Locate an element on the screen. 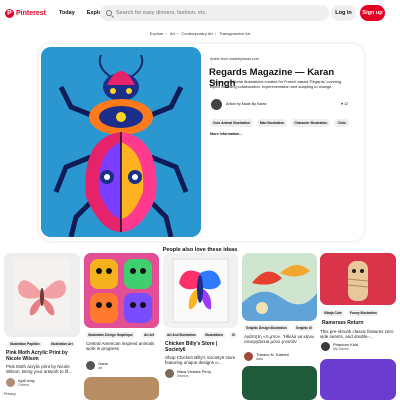  related-tag: Graphic Ill is located at coordinates (304, 328).